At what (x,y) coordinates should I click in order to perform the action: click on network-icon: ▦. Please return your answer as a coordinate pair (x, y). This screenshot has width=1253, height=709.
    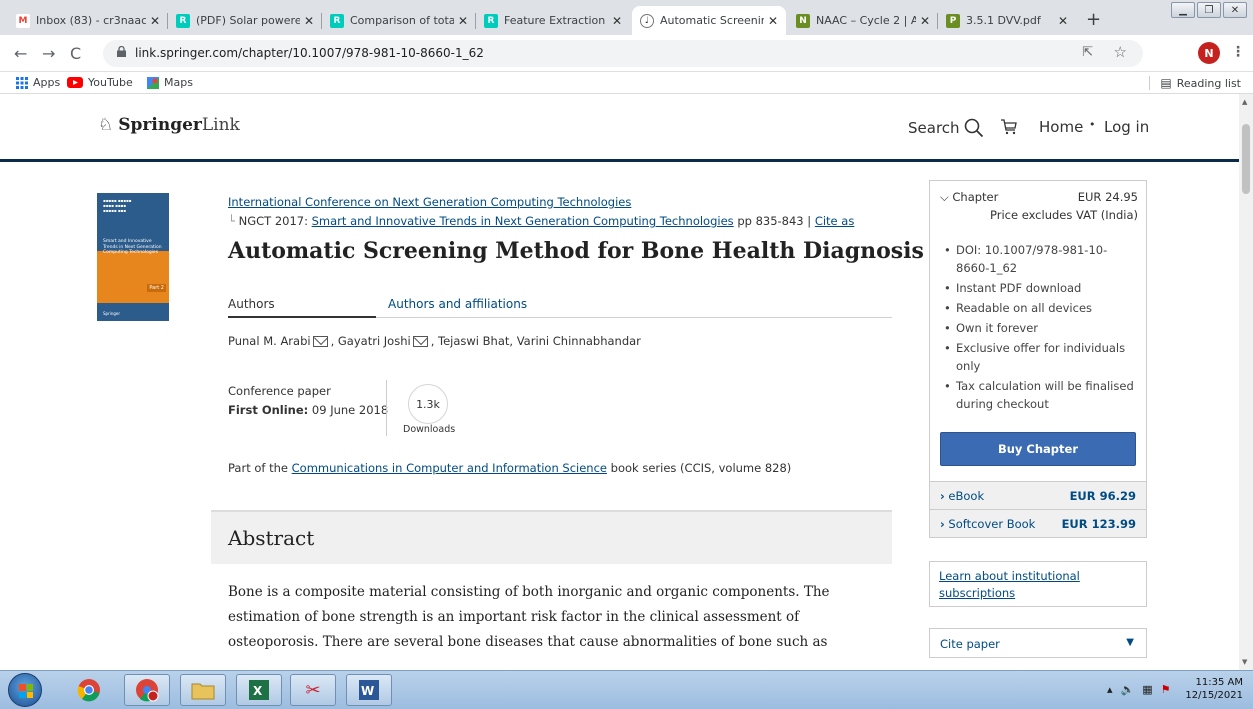
    Looking at the image, I should click on (1147, 689).